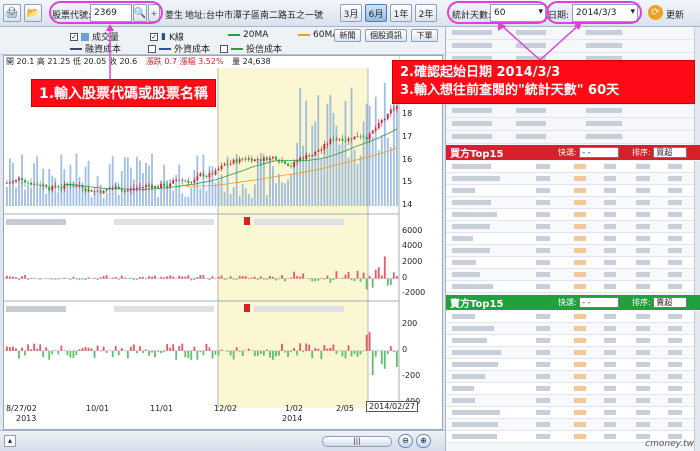 This screenshot has height=451, width=700. I want to click on news-button: 新聞, so click(347, 35).